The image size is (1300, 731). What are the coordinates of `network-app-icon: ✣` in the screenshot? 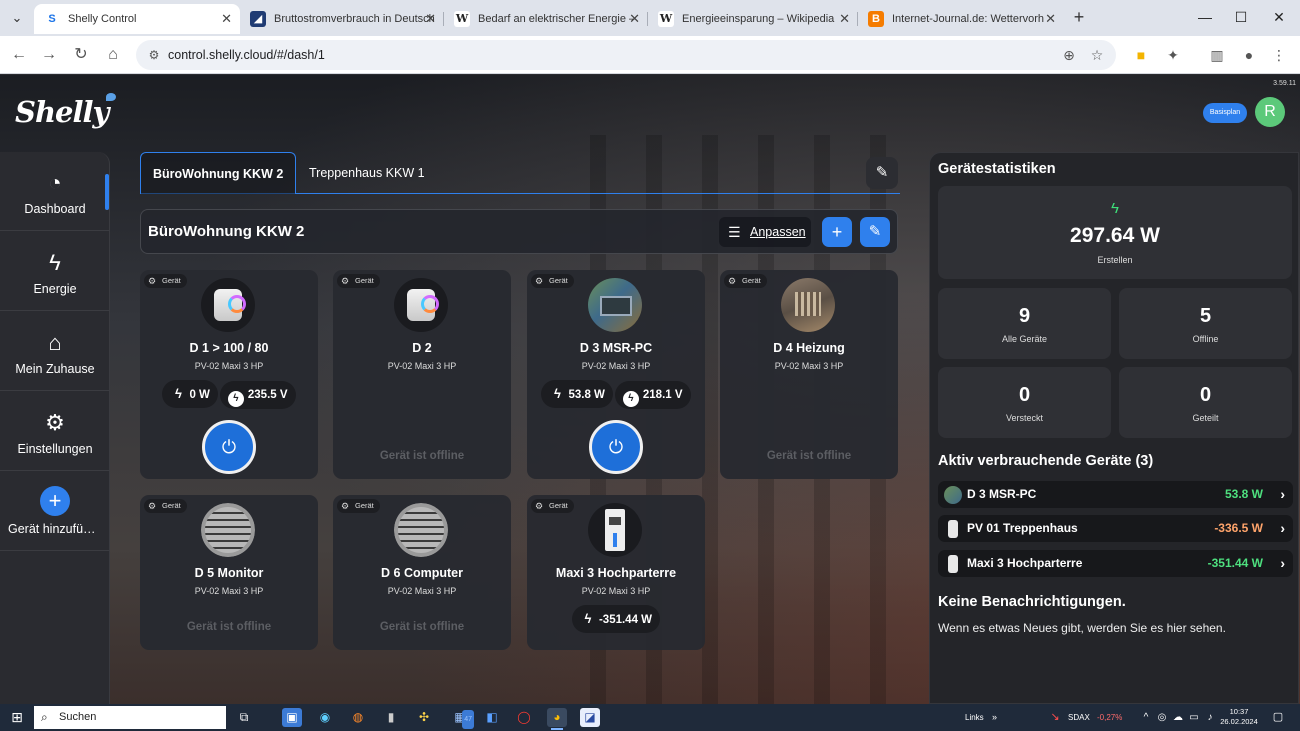 It's located at (424, 717).